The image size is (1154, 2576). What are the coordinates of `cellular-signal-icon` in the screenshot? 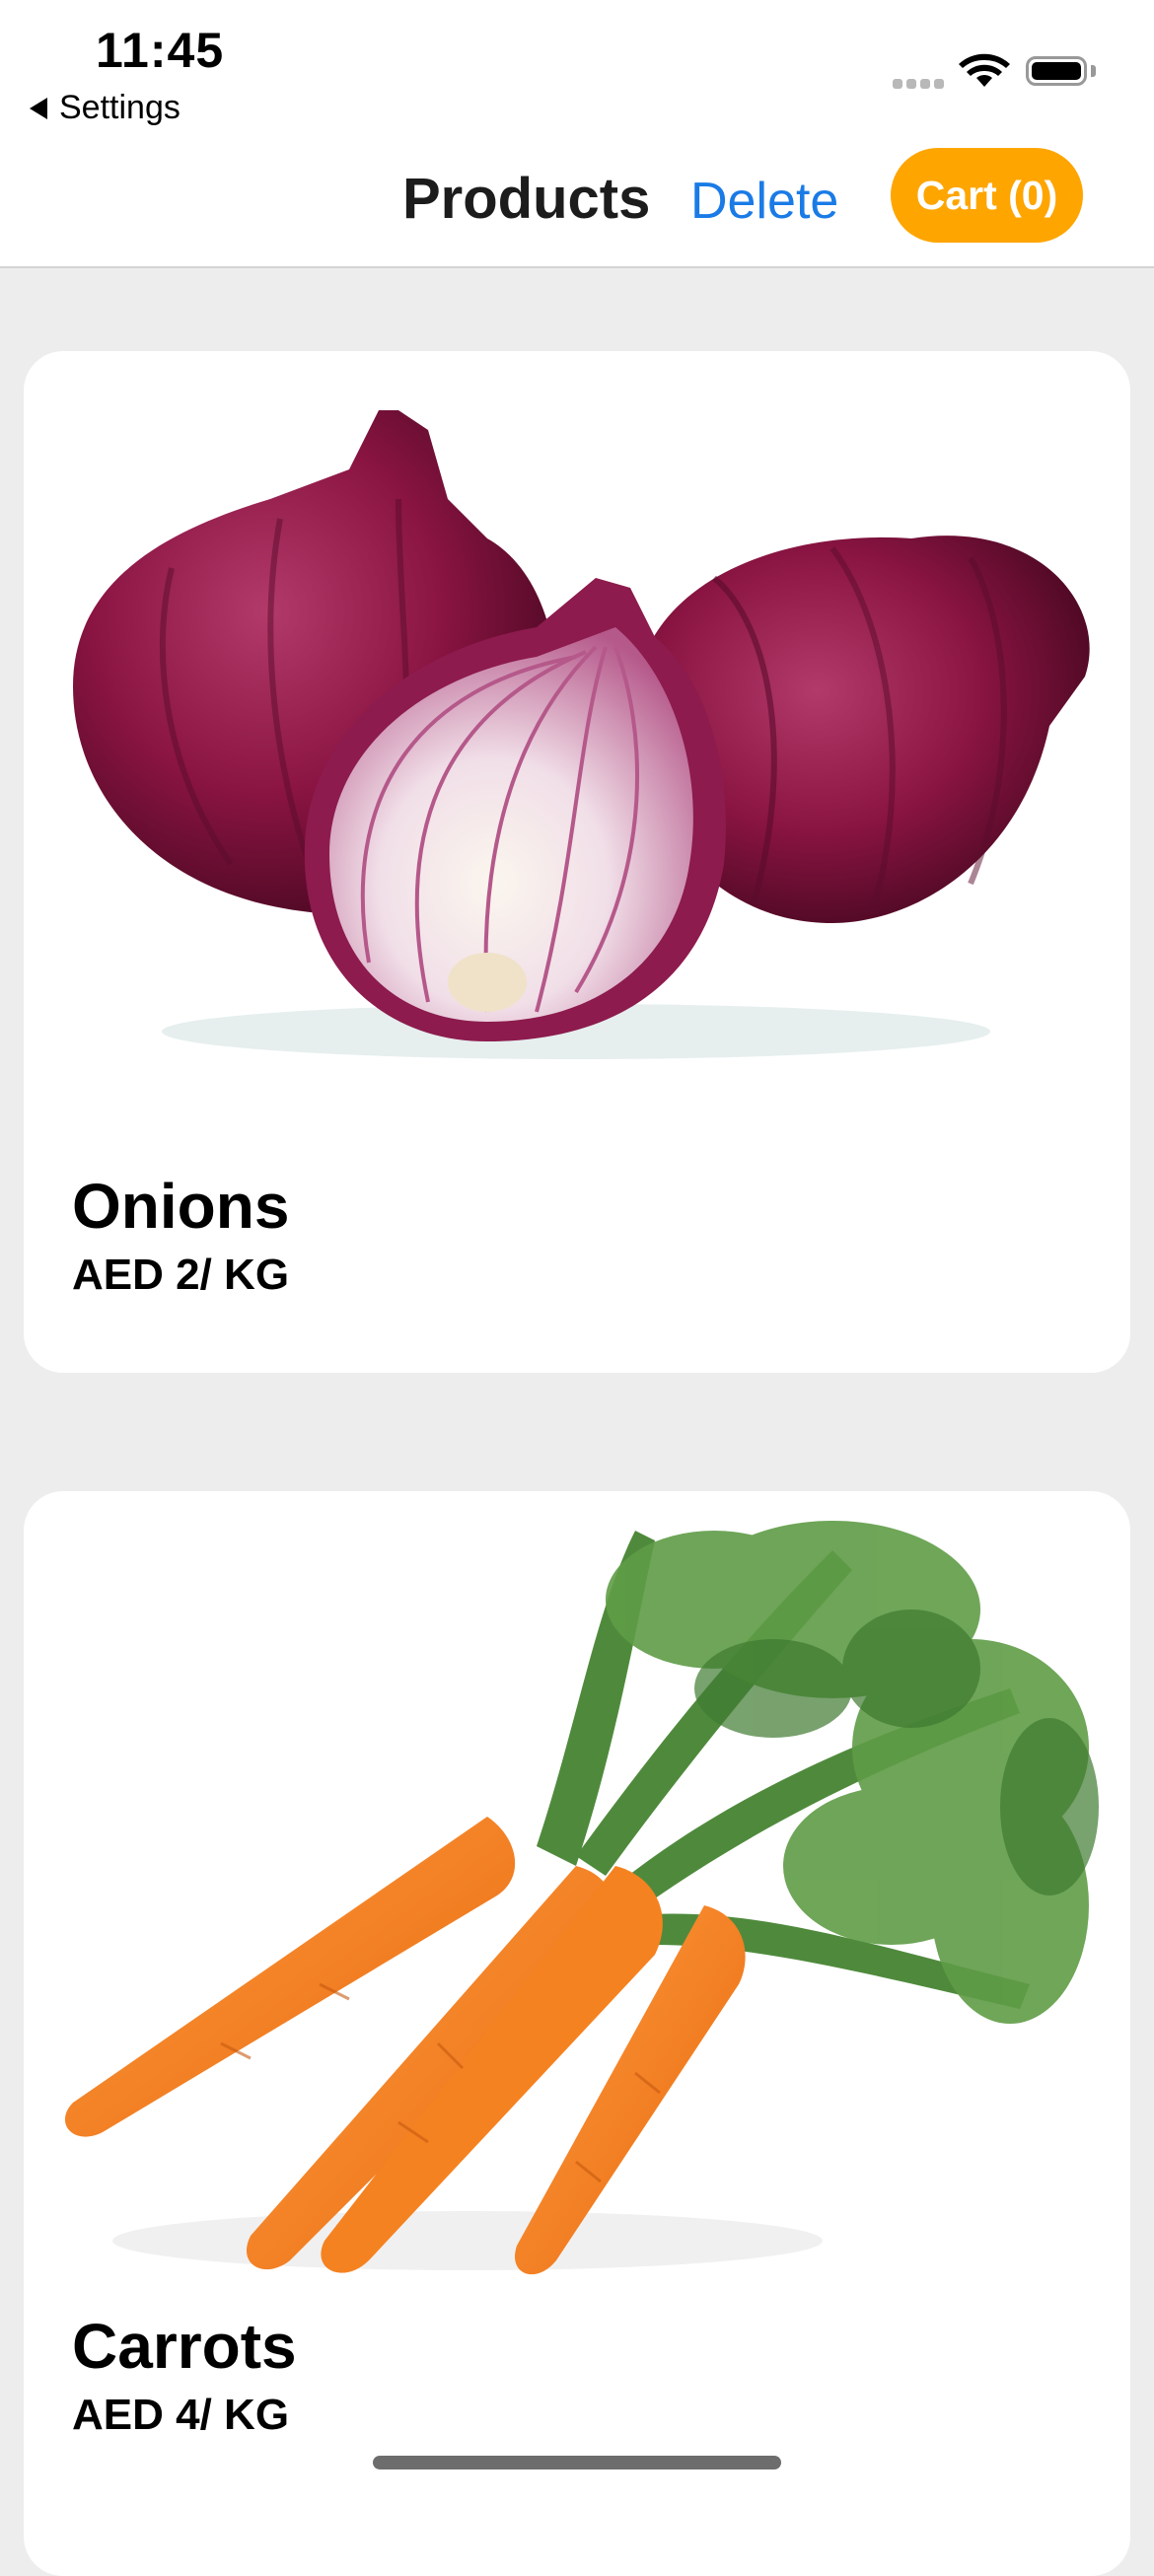 It's located at (919, 84).